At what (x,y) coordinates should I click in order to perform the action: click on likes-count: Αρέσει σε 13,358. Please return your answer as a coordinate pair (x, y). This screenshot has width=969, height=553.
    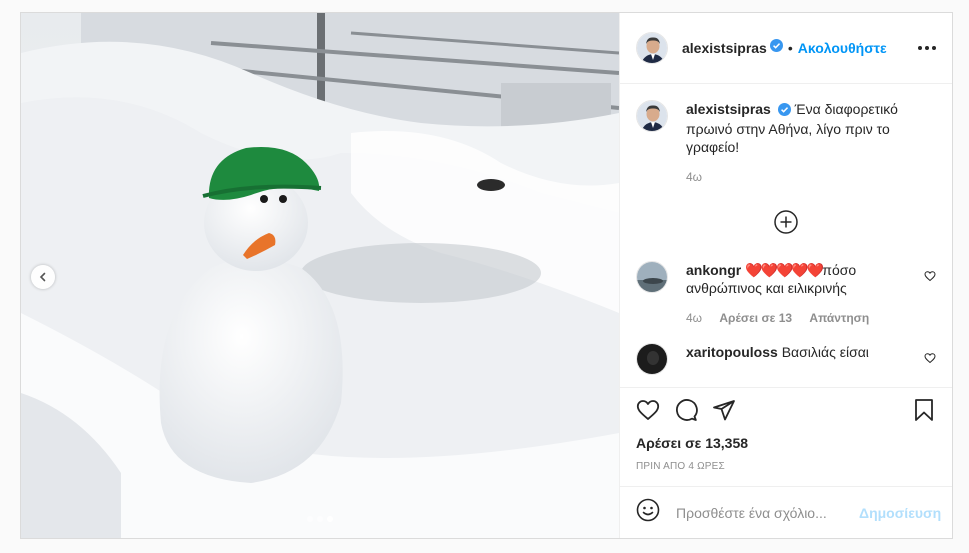
    Looking at the image, I should click on (786, 443).